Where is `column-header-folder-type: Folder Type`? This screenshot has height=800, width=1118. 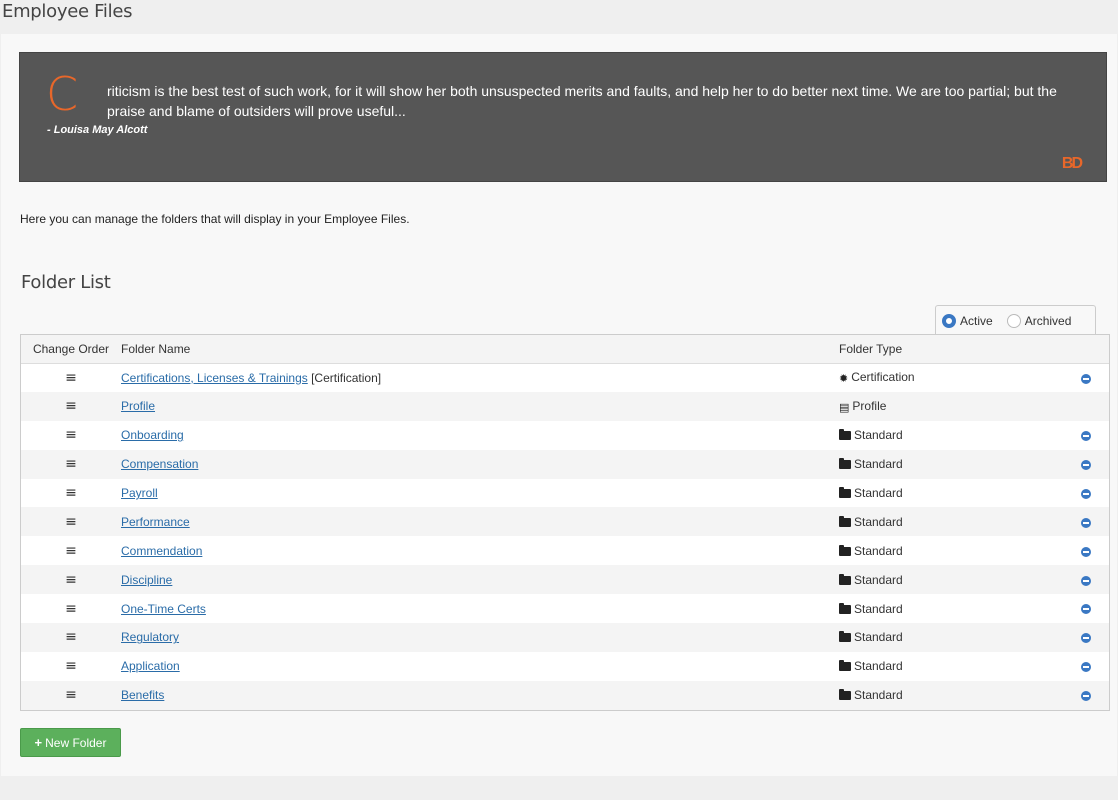 column-header-folder-type: Folder Type is located at coordinates (951, 349).